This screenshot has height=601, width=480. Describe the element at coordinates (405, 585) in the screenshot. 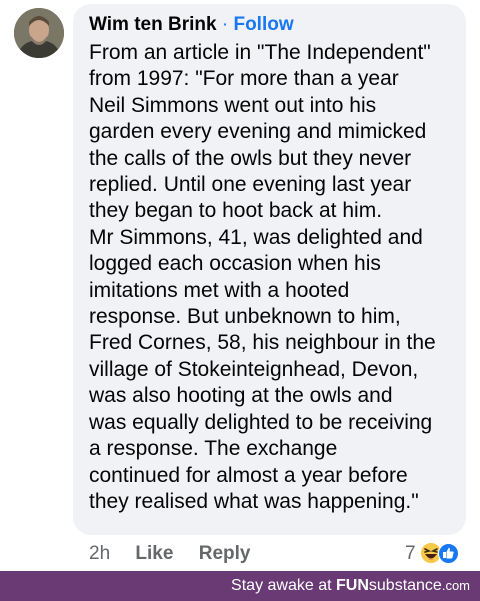

I see `brand-substance: substance` at that location.